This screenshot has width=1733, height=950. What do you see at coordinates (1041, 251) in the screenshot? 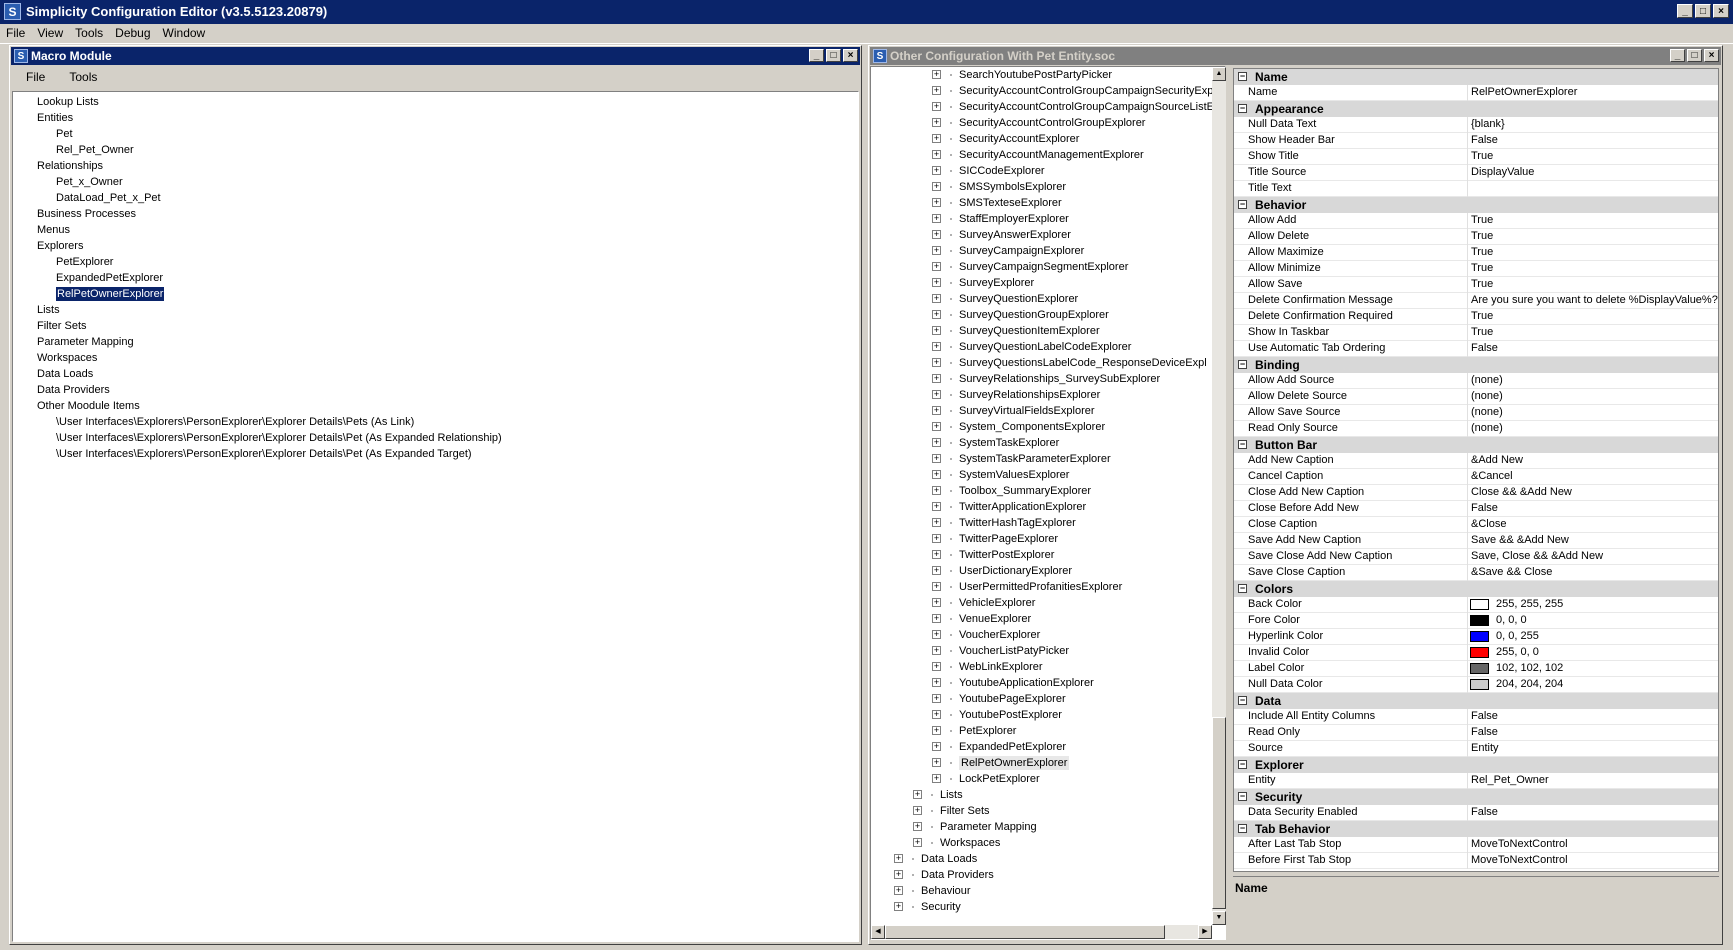
I see `config-tree-node: + SurveyCampaignExplorer` at bounding box center [1041, 251].